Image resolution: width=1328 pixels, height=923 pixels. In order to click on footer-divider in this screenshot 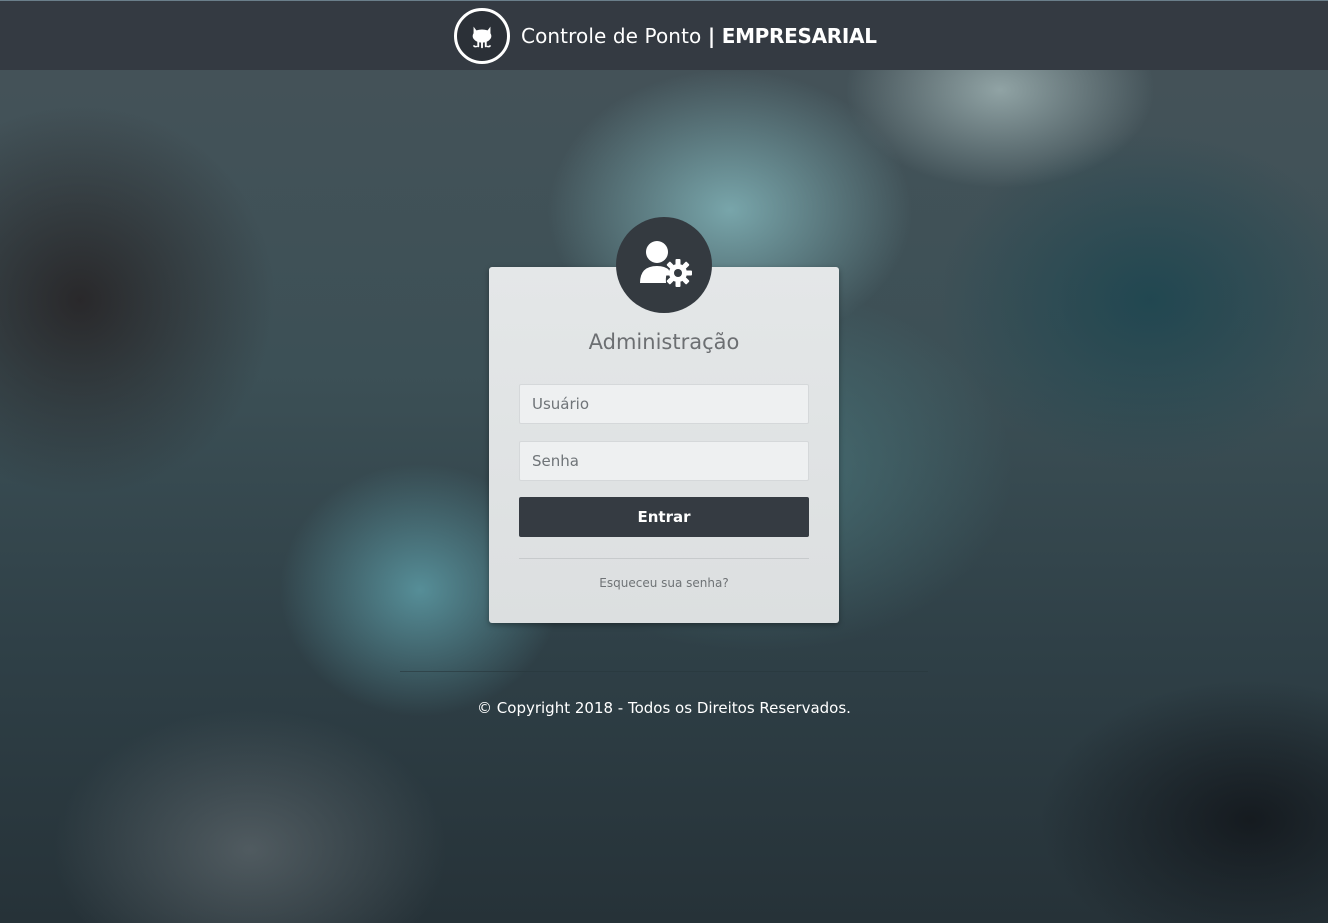, I will do `click(664, 671)`.